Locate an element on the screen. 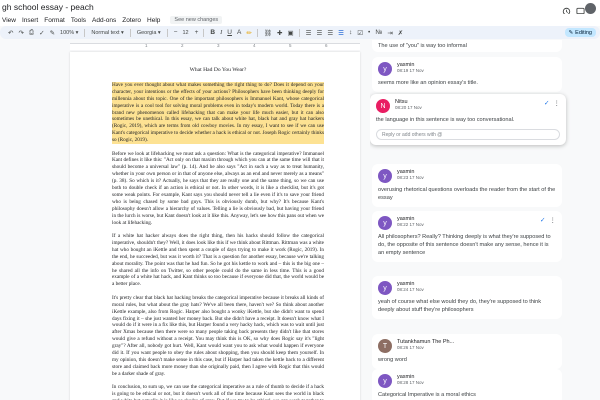 This screenshot has height=400, width=600. decrease-font-icon: − is located at coordinates (176, 32).